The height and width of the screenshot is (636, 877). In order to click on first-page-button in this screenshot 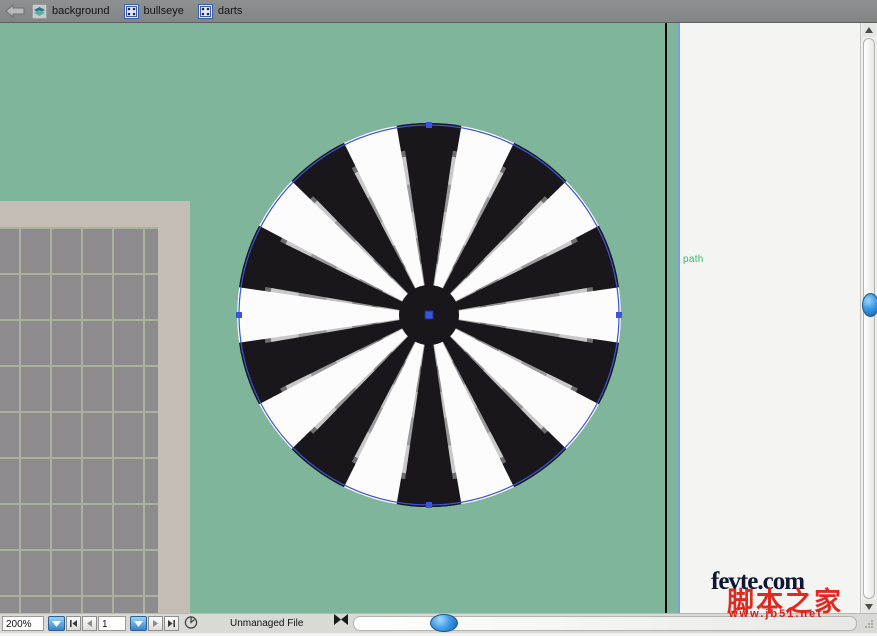, I will do `click(73, 623)`.